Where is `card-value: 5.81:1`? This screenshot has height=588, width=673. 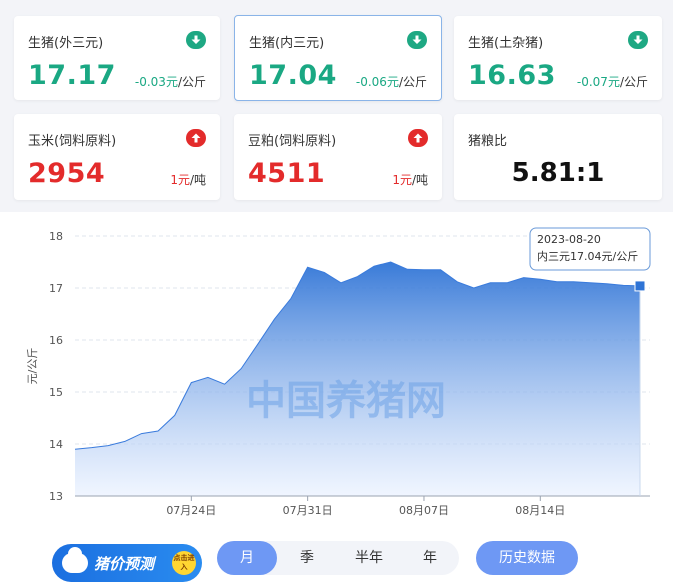
card-value: 5.81:1 is located at coordinates (558, 173).